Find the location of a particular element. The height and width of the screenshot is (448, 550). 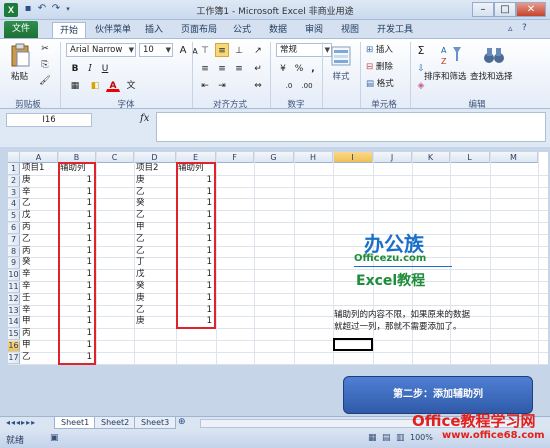

insert-function-button: fx is located at coordinates (144, 118).